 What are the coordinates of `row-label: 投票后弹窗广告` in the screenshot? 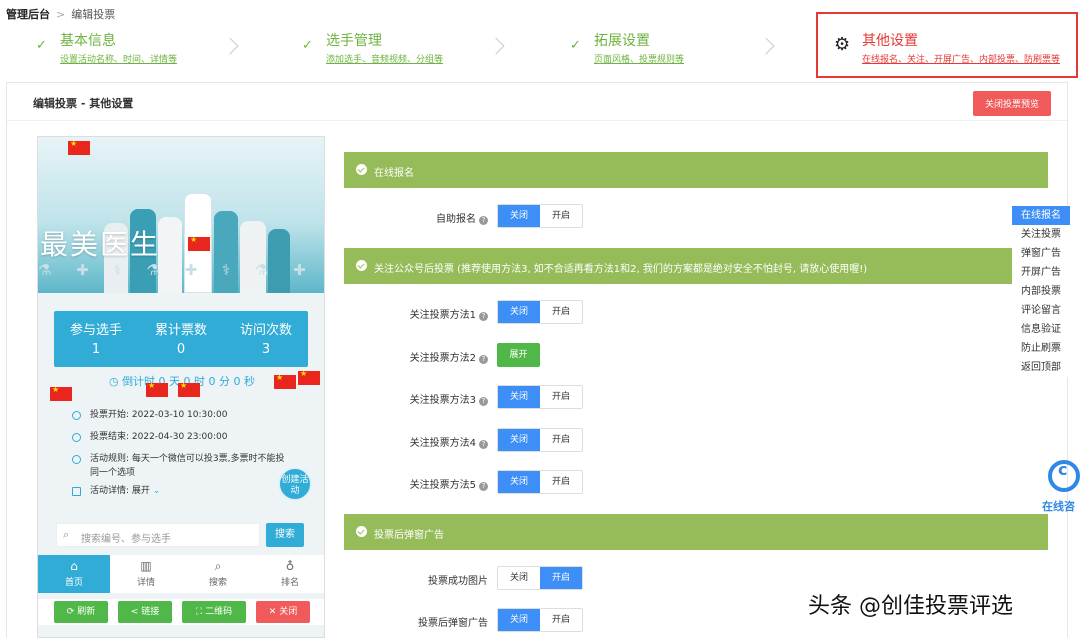 It's located at (453, 621).